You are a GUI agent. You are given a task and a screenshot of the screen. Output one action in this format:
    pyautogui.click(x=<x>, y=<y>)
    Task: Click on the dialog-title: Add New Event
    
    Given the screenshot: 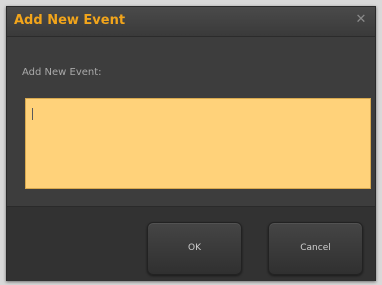 What is the action you would take?
    pyautogui.click(x=70, y=20)
    